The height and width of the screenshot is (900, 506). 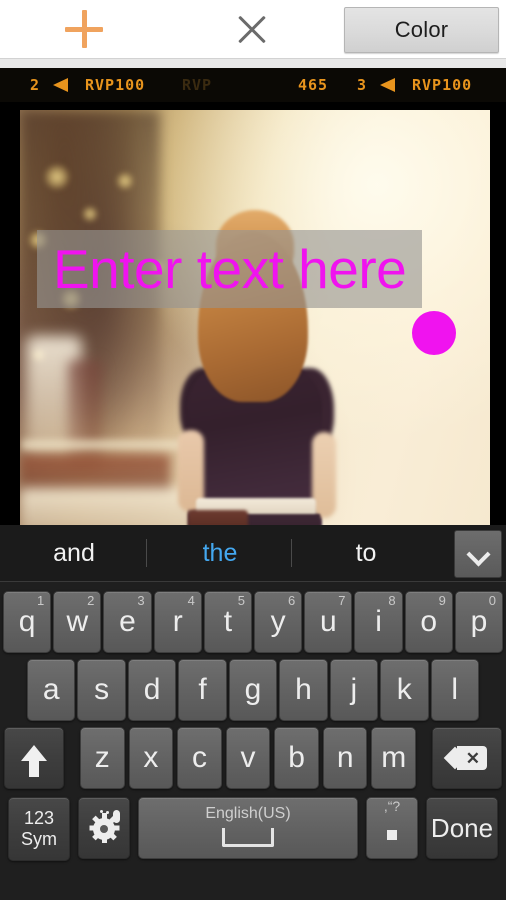 I want to click on close-button, so click(x=252, y=29).